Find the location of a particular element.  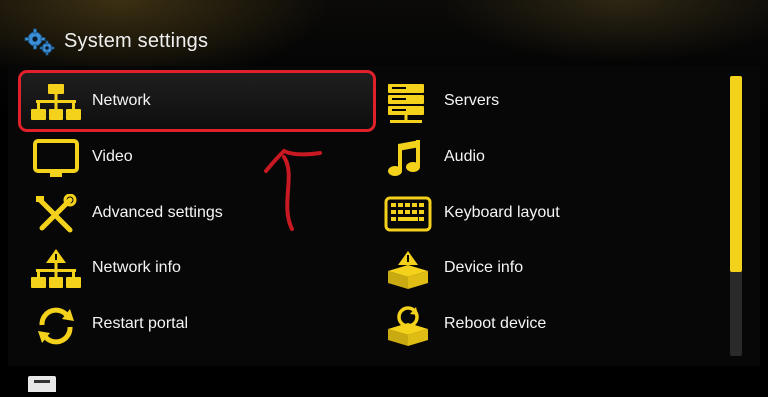

menu-item-reboot-device: Reboot device is located at coordinates (547, 325).